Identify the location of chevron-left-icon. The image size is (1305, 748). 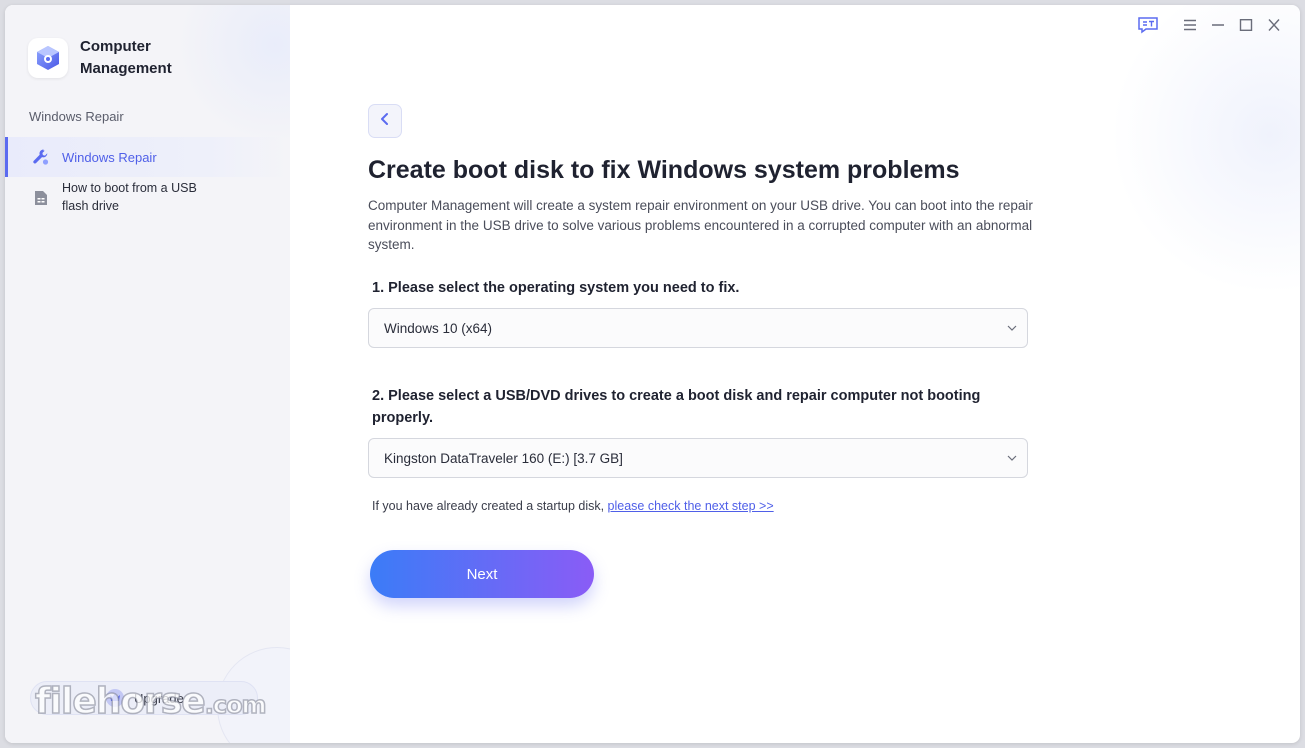
(385, 121).